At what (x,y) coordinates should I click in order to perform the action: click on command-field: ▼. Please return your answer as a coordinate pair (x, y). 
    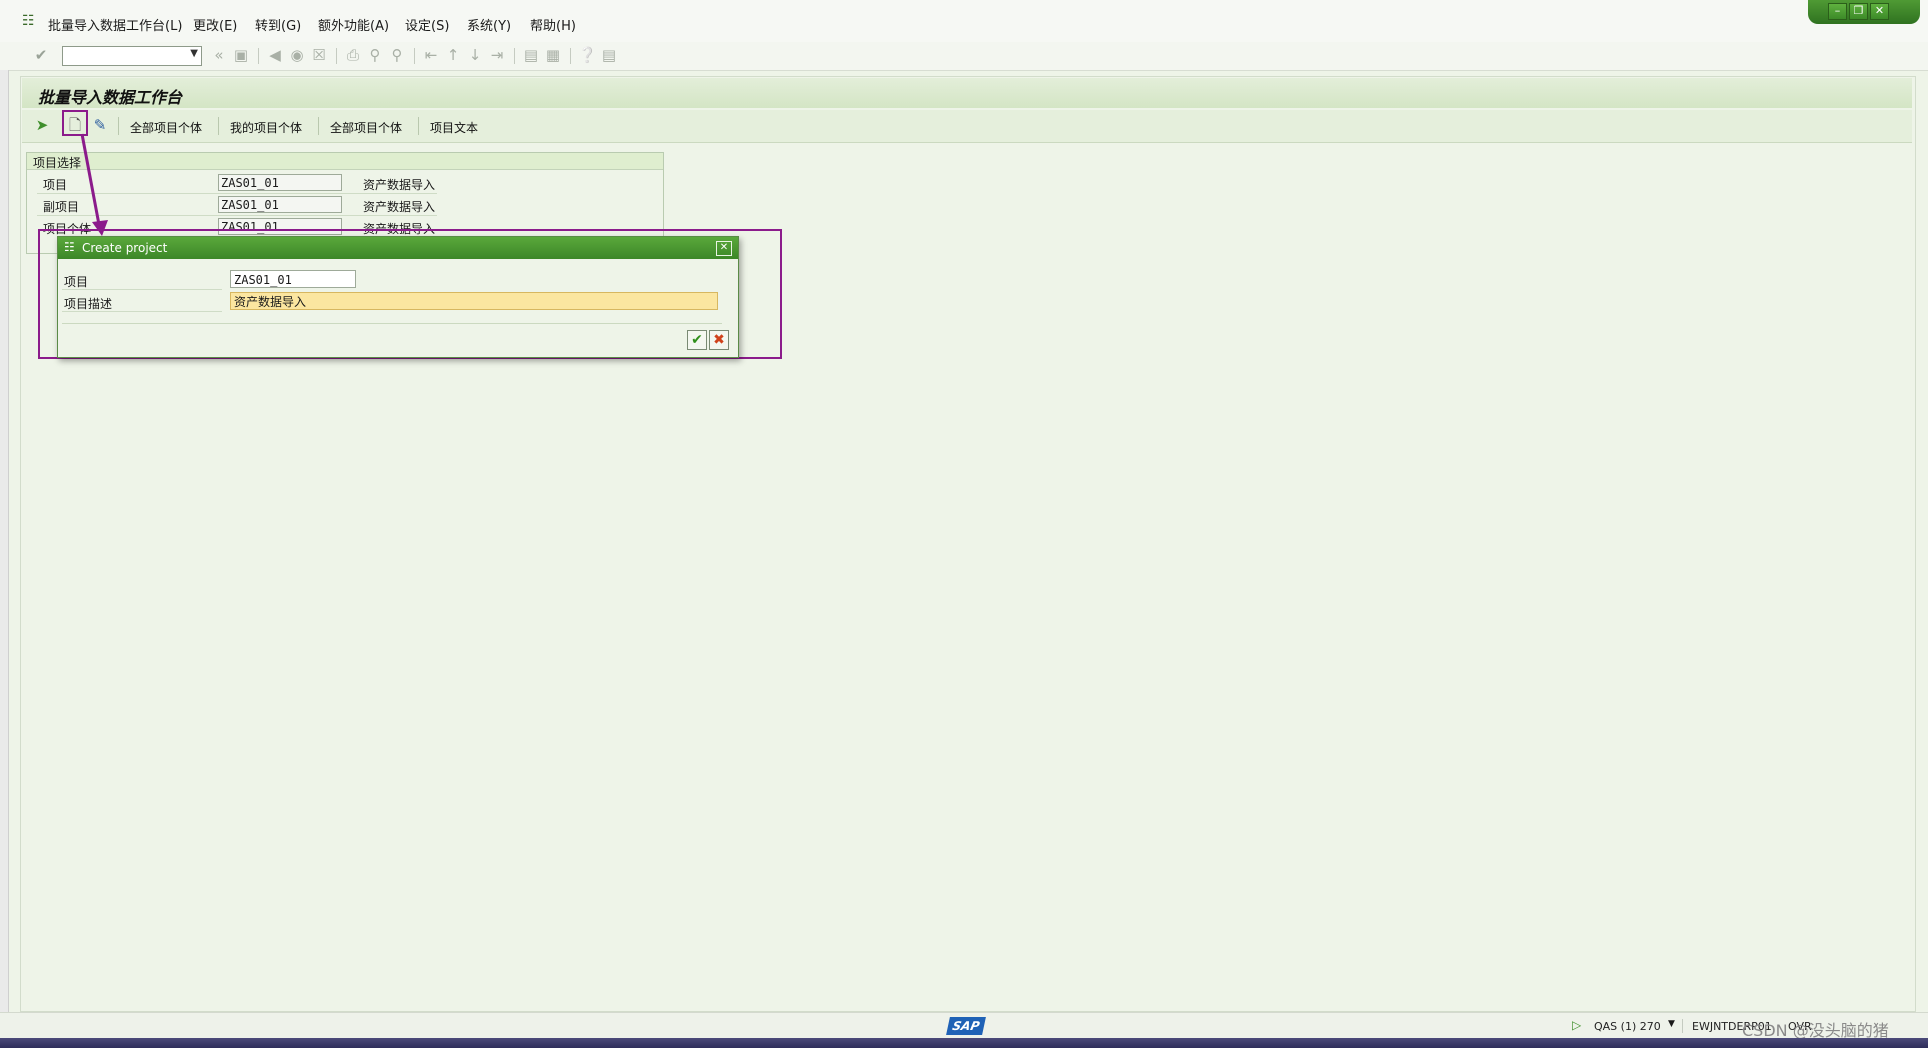
    Looking at the image, I should click on (132, 56).